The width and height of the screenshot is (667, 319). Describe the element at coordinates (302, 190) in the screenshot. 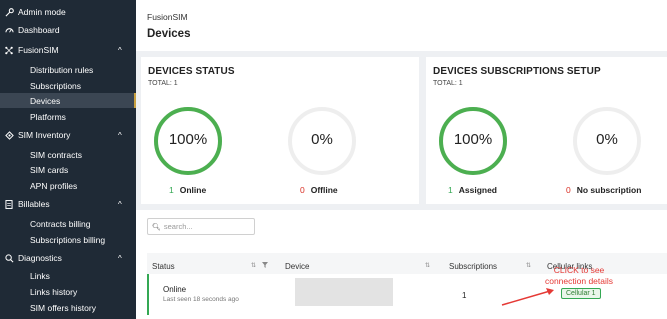

I see `offline-count: 0` at that location.